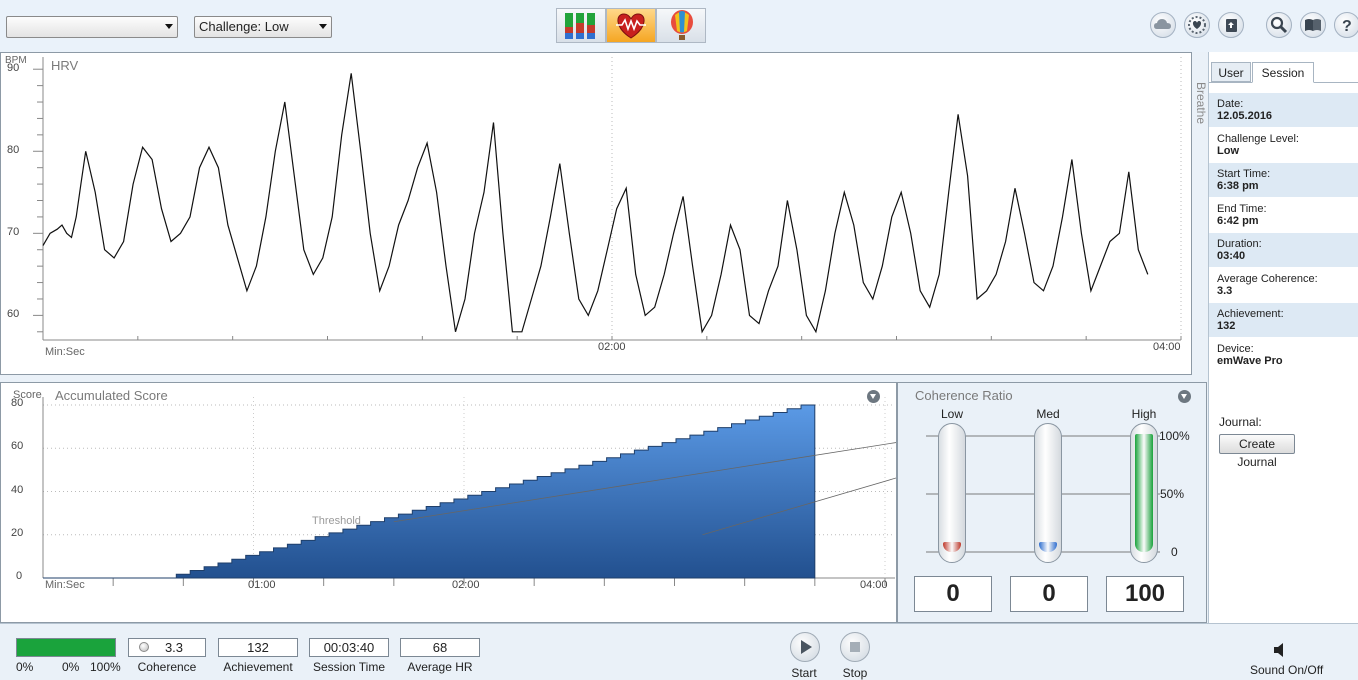  I want to click on session-info-row: Challenge Level: Low, so click(1283, 145).